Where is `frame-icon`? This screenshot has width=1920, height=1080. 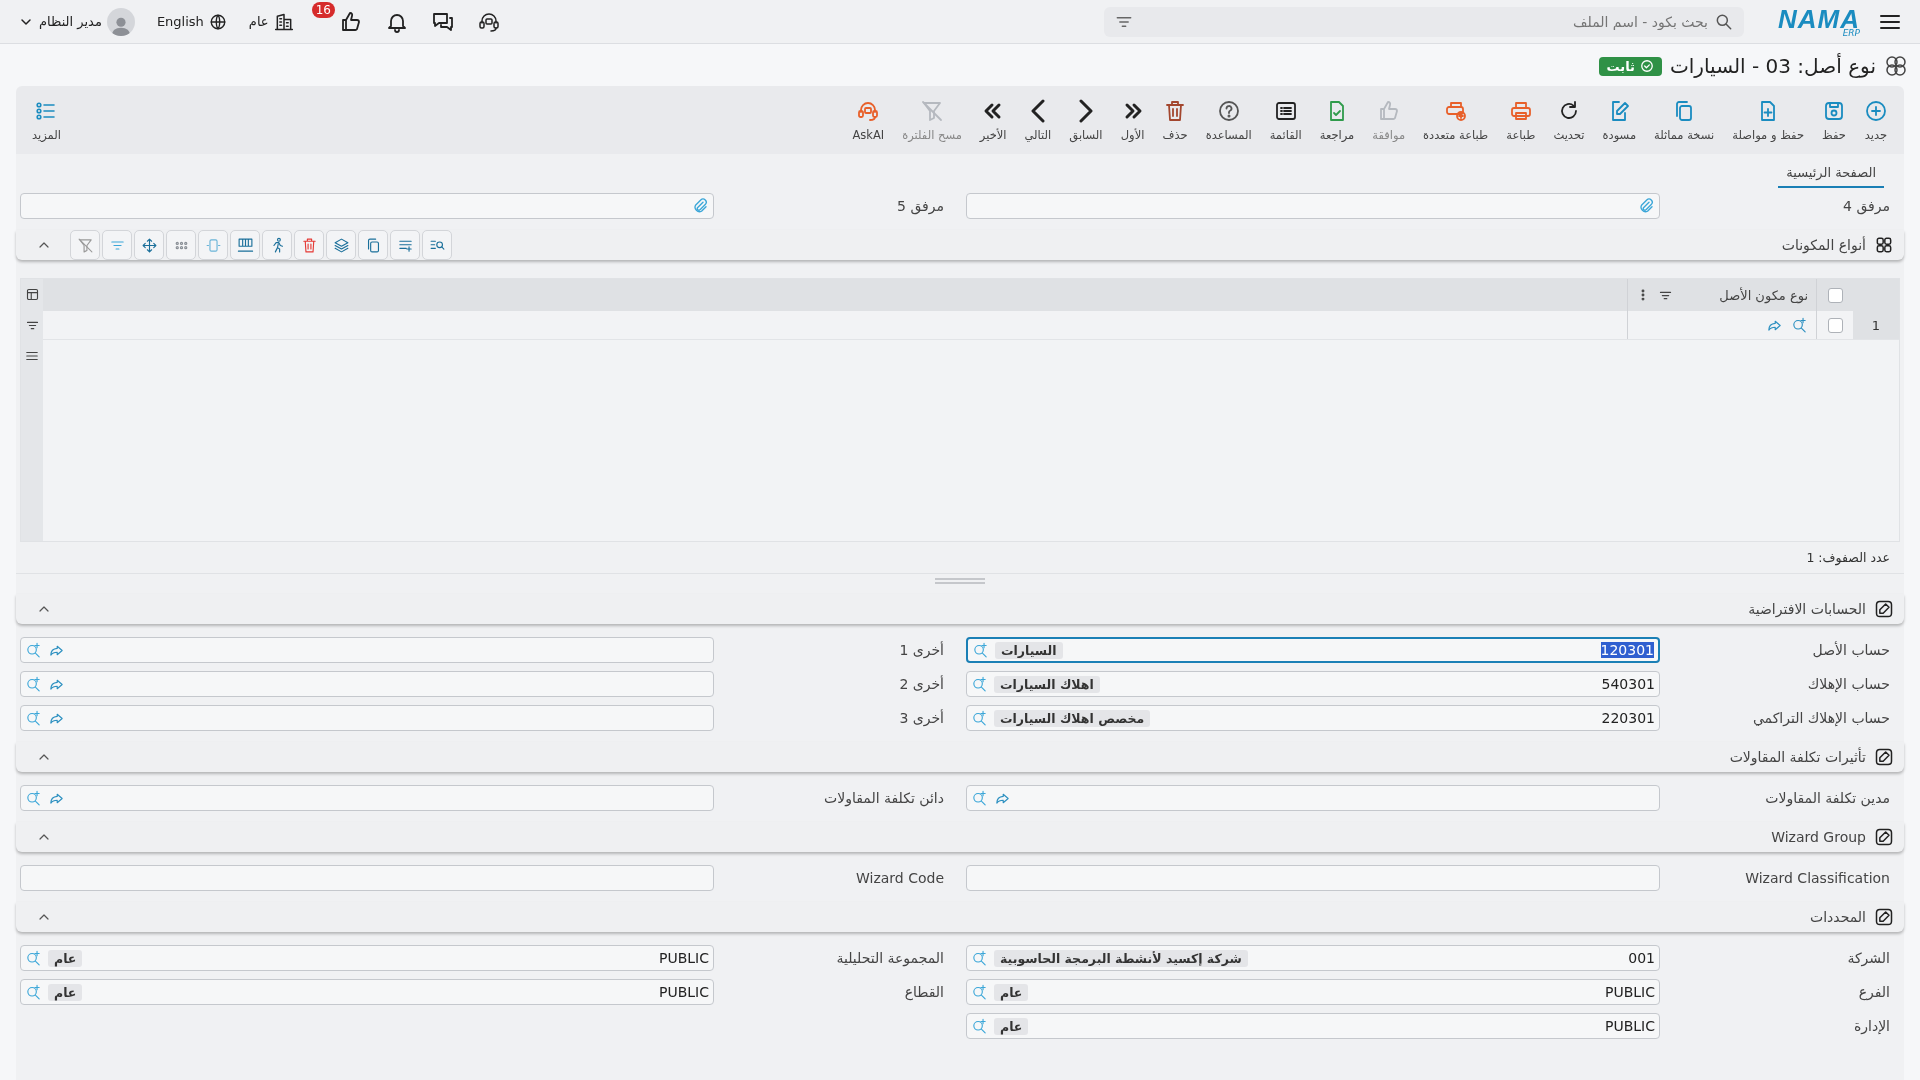
frame-icon is located at coordinates (213, 245).